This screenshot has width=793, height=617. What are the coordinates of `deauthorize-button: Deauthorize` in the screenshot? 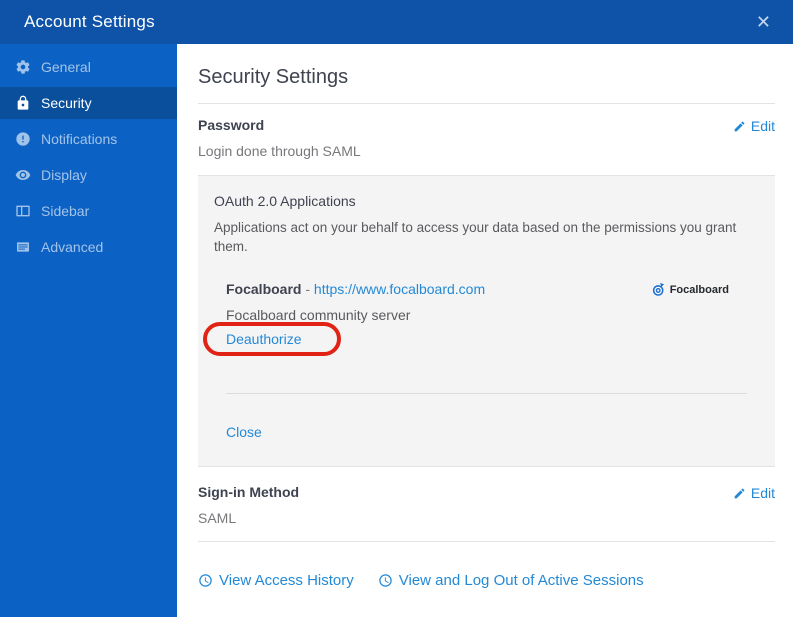 It's located at (264, 339).